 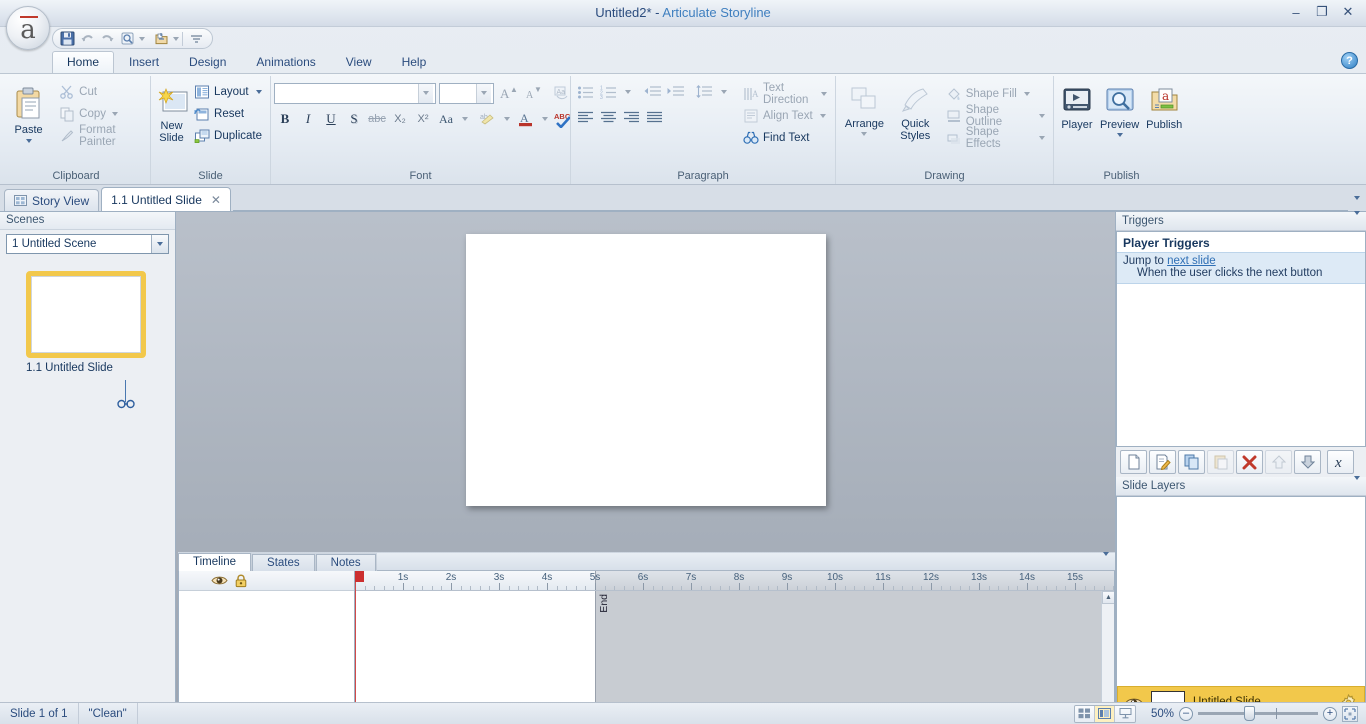 What do you see at coordinates (28, 28) in the screenshot?
I see `app-menu-orb-button: a` at bounding box center [28, 28].